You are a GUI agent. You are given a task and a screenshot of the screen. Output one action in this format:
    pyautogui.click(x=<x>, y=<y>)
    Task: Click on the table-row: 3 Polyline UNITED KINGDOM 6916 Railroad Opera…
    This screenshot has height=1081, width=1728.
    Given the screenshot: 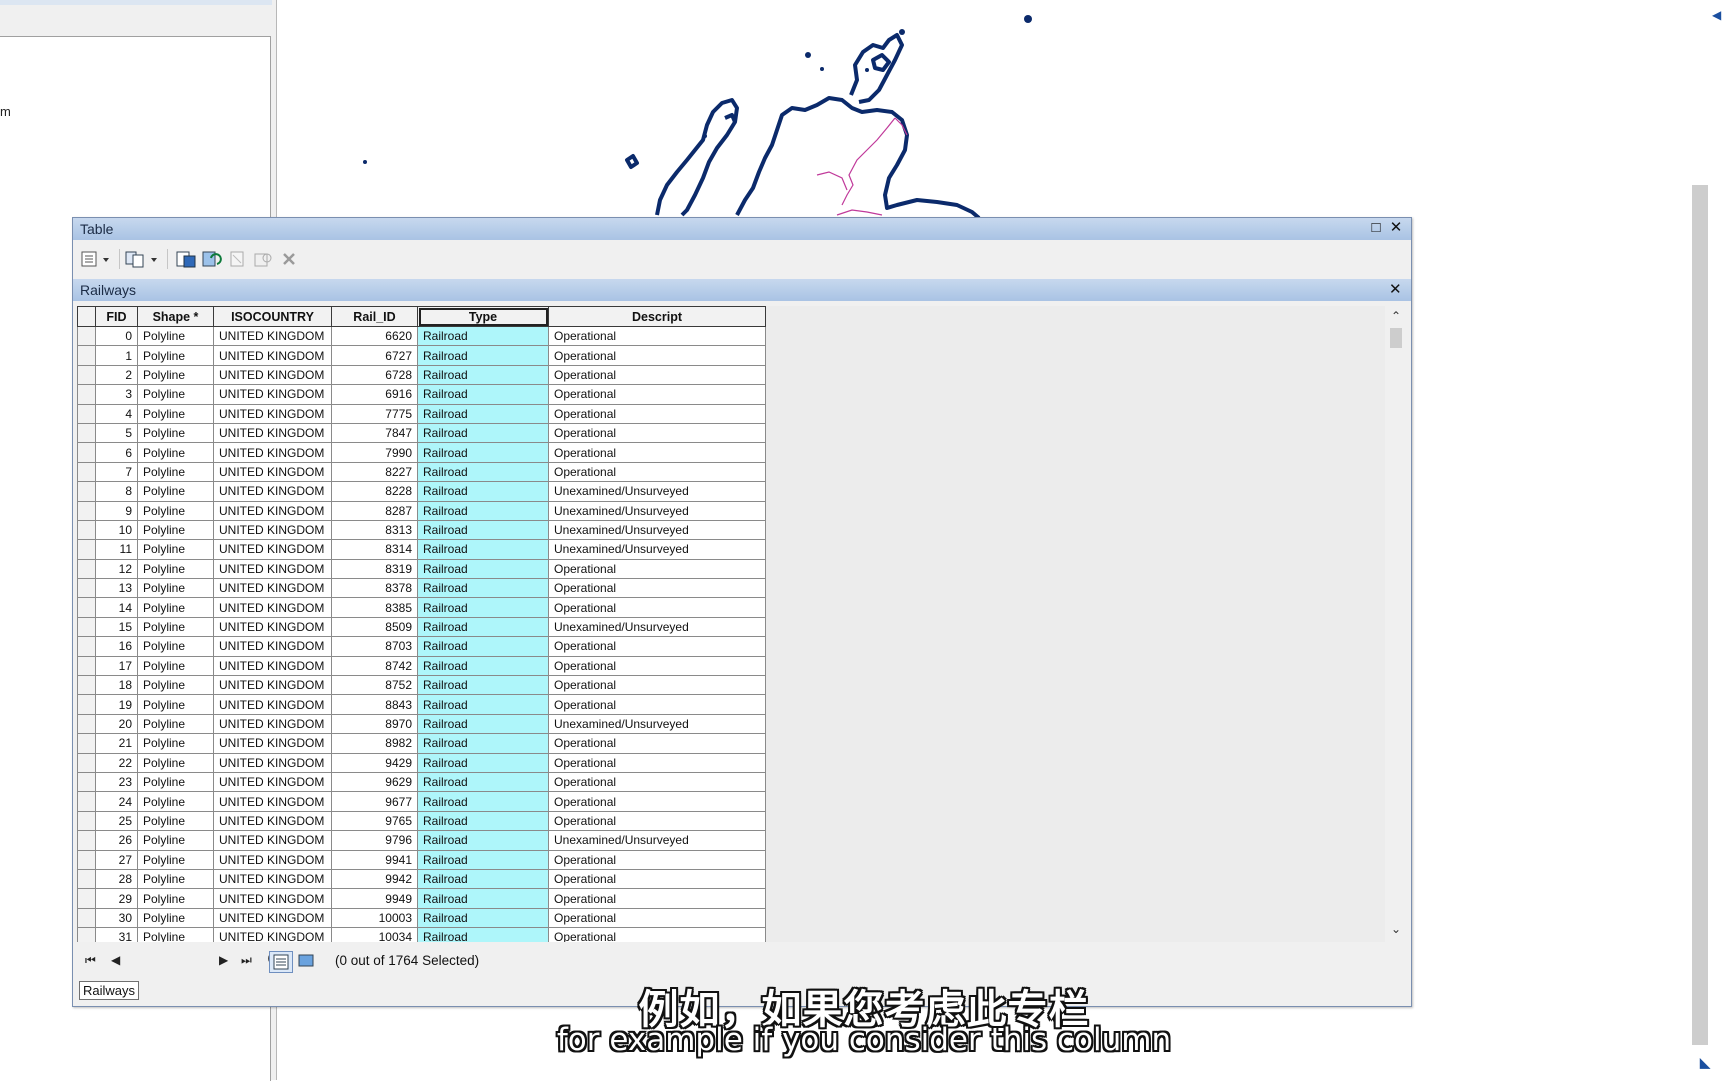 What is the action you would take?
    pyautogui.click(x=421, y=394)
    